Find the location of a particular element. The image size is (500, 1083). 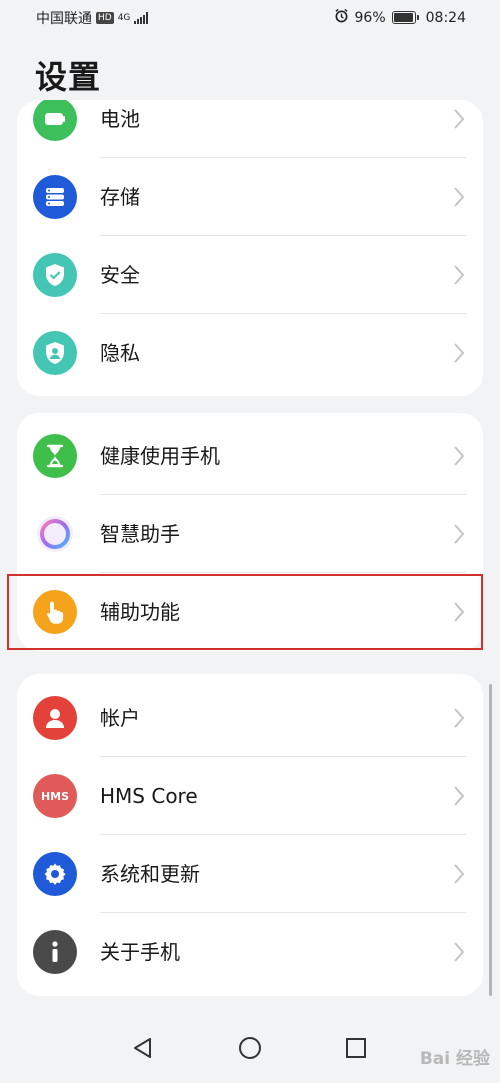

back-icon is located at coordinates (143, 1048).